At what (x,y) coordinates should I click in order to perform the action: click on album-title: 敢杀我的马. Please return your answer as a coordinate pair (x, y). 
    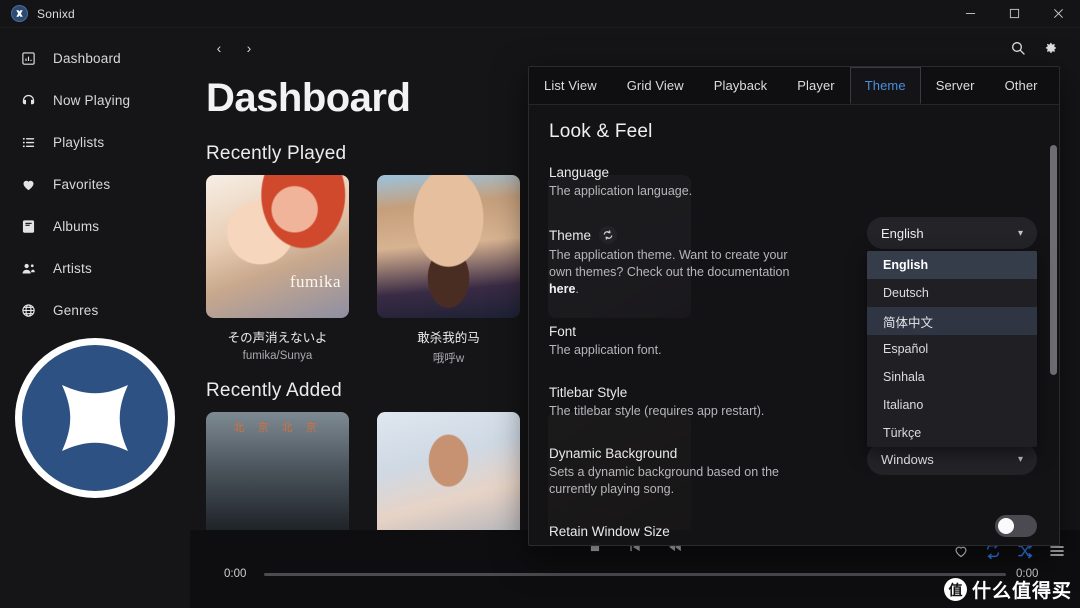
    Looking at the image, I should click on (448, 338).